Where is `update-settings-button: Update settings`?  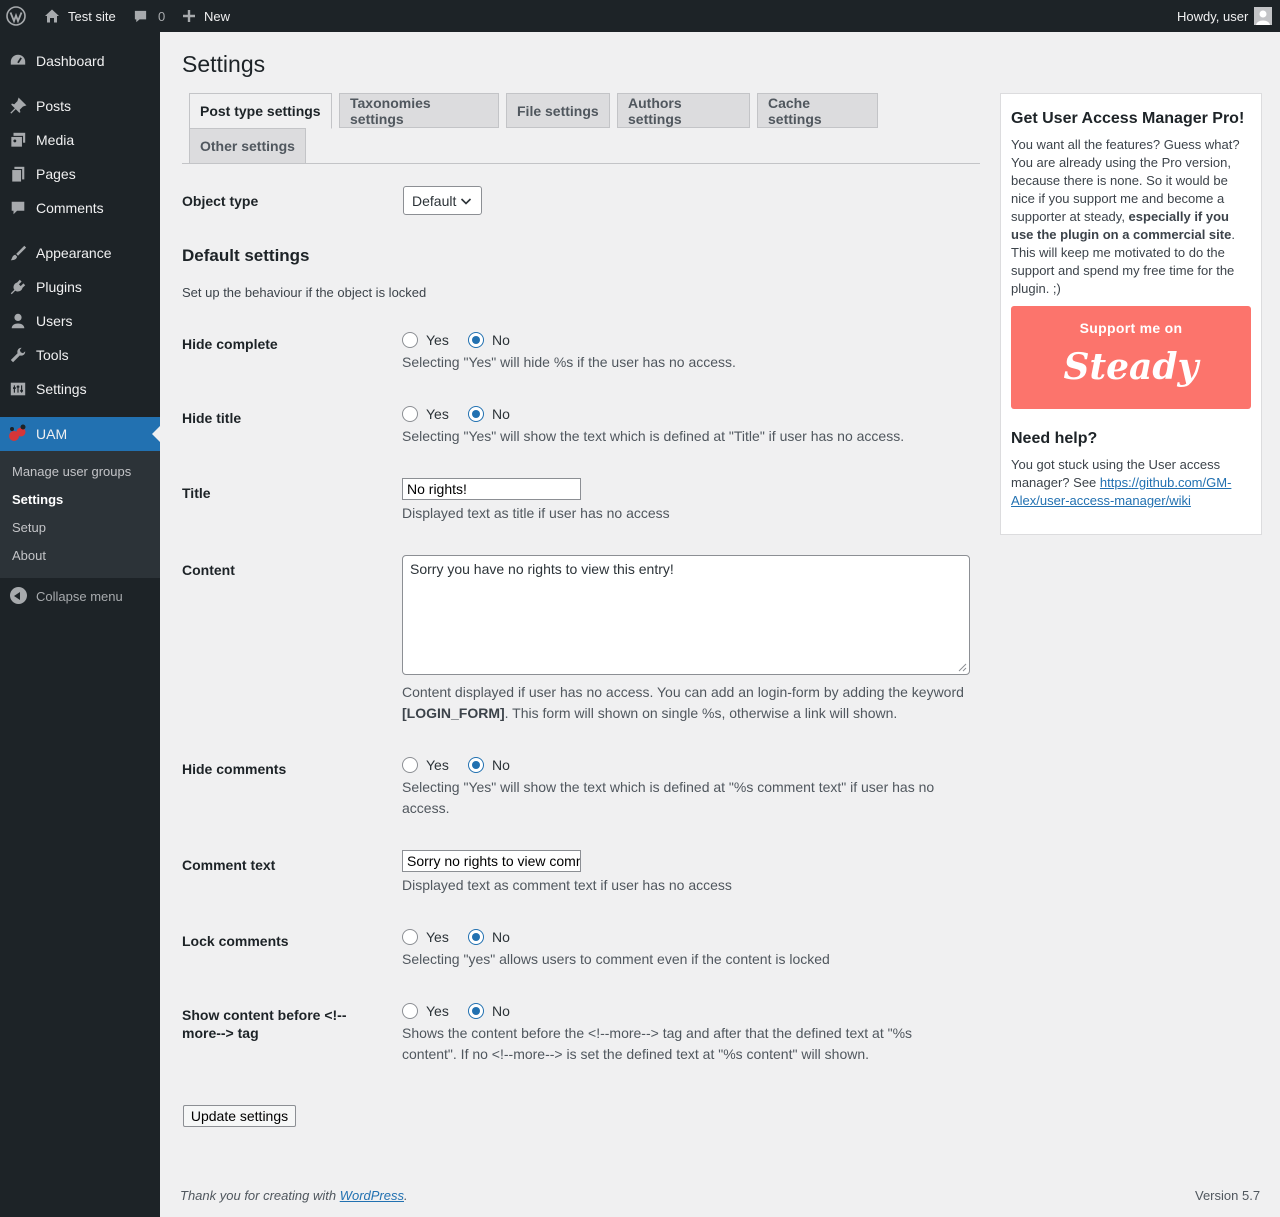 update-settings-button: Update settings is located at coordinates (239, 1116).